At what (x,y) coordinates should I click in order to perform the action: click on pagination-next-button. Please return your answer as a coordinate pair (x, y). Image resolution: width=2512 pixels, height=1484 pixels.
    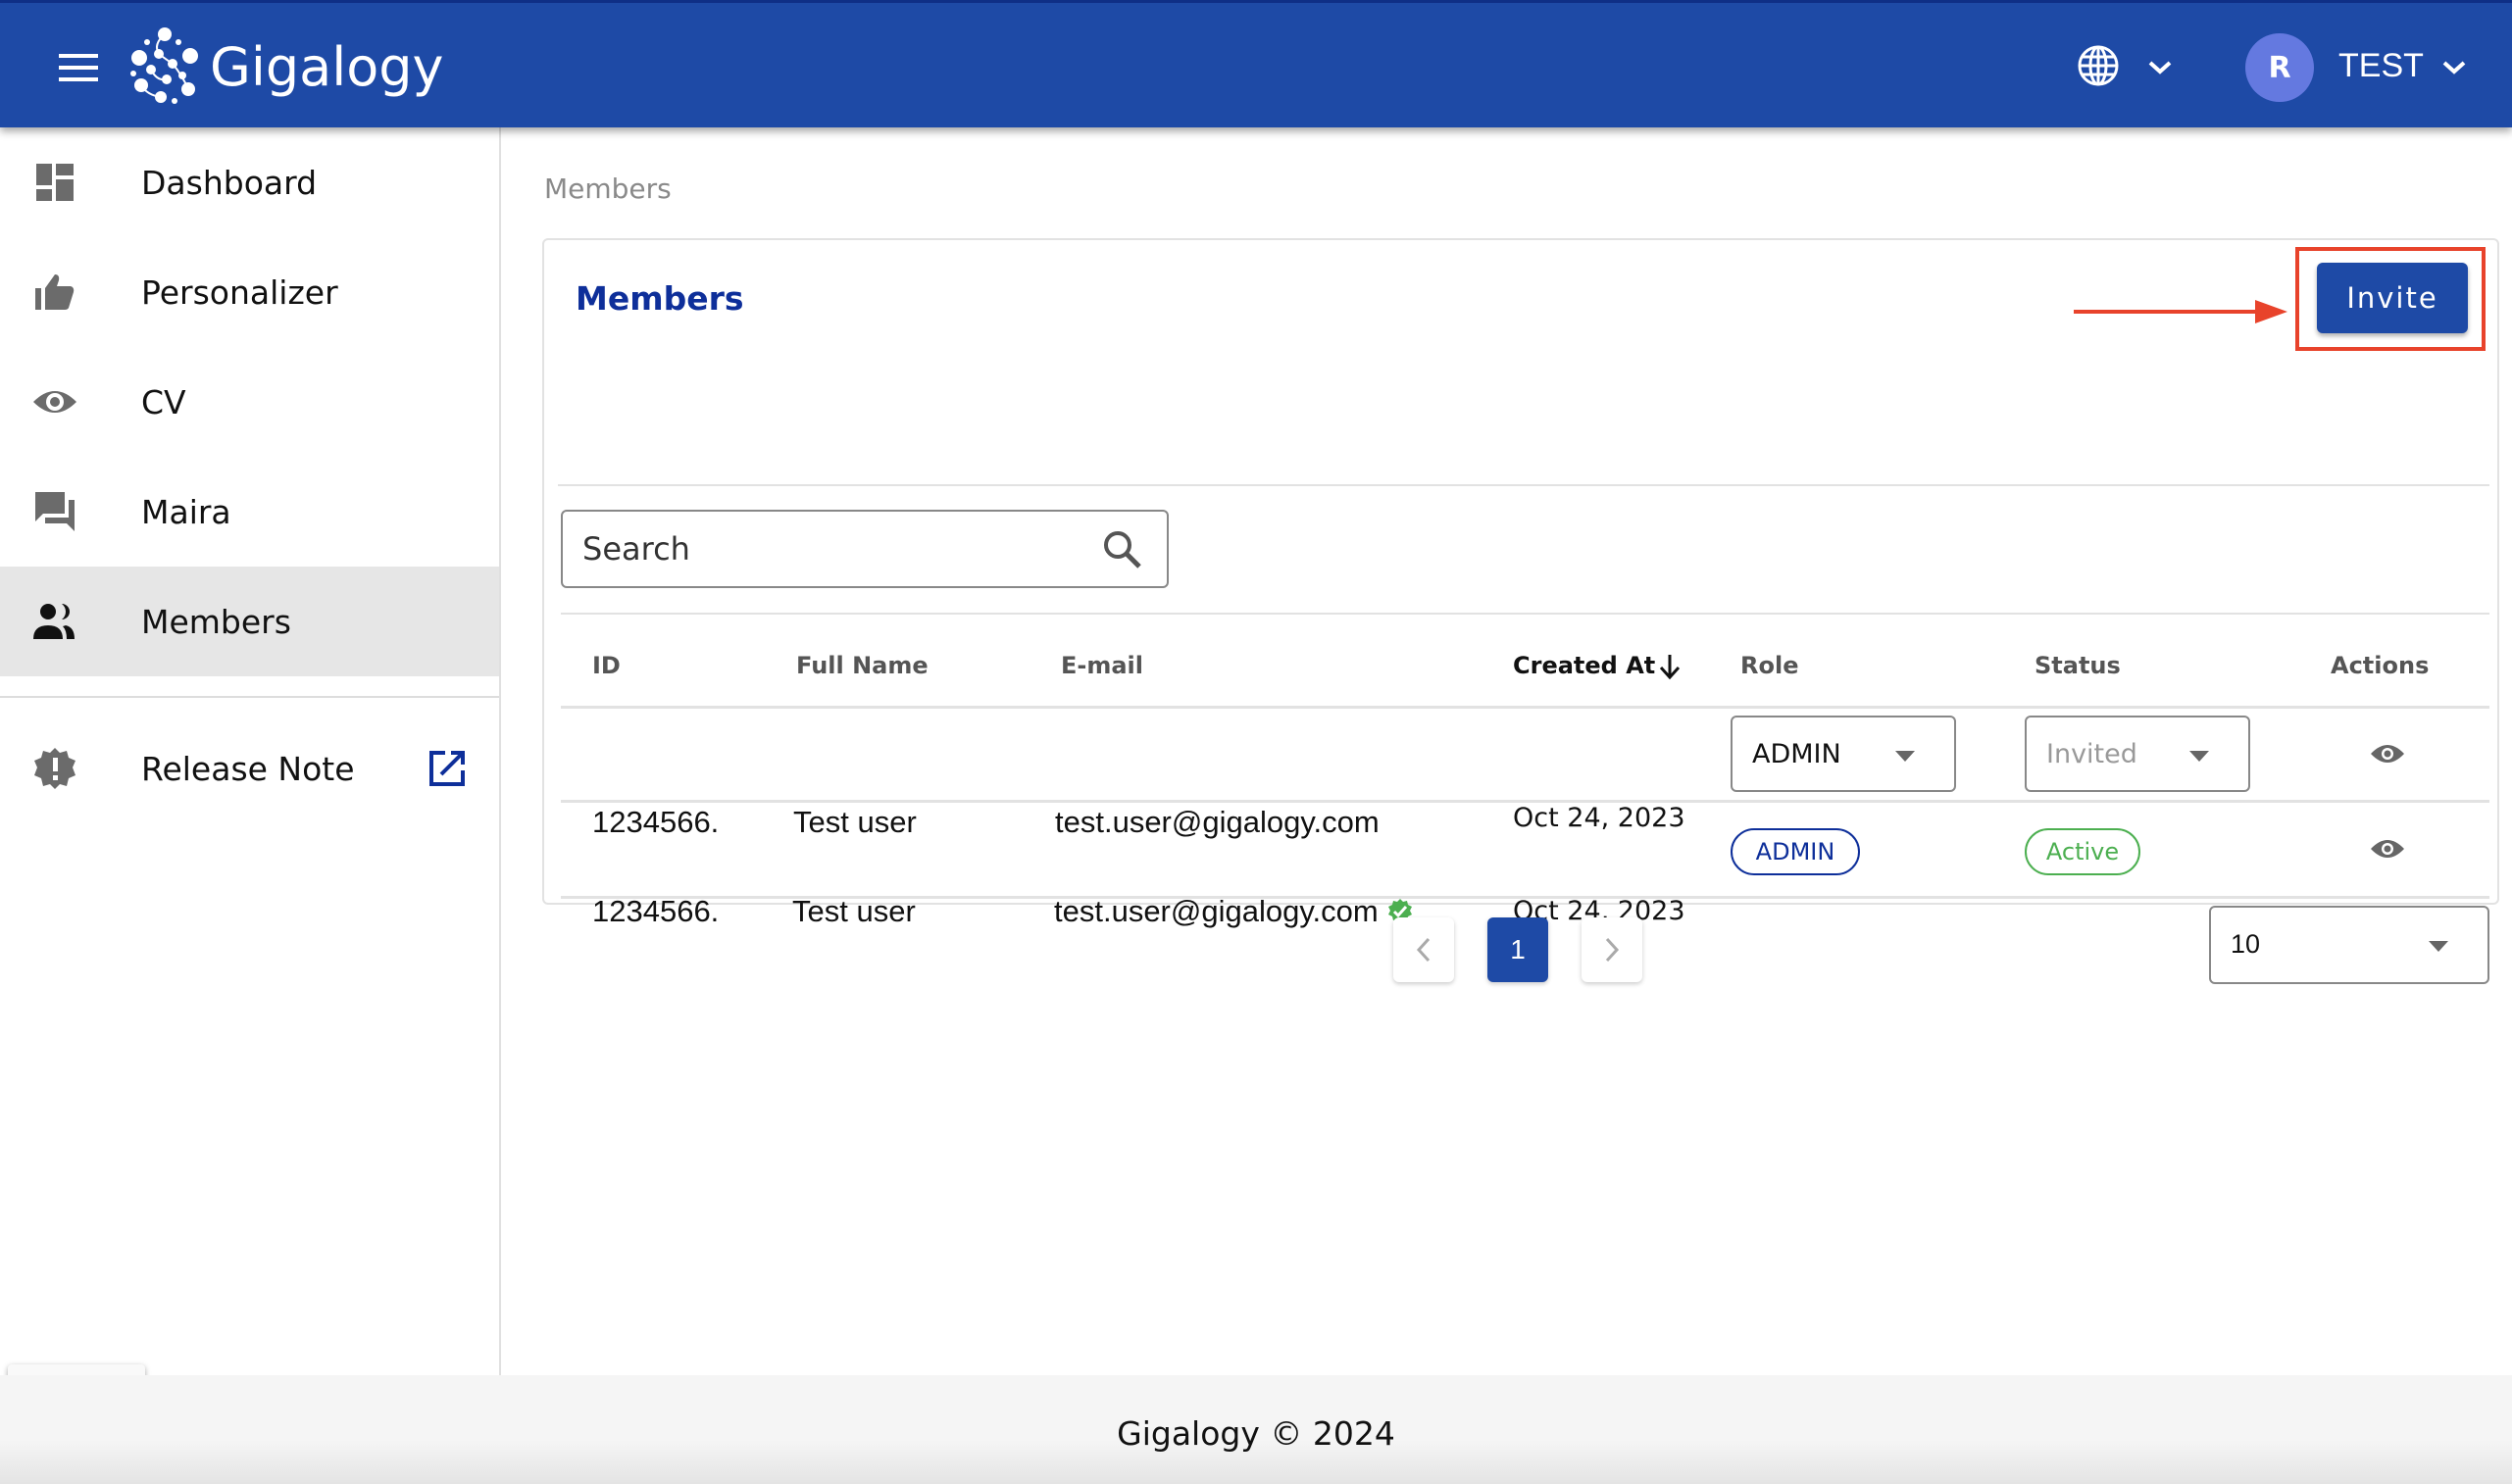
    Looking at the image, I should click on (1612, 949).